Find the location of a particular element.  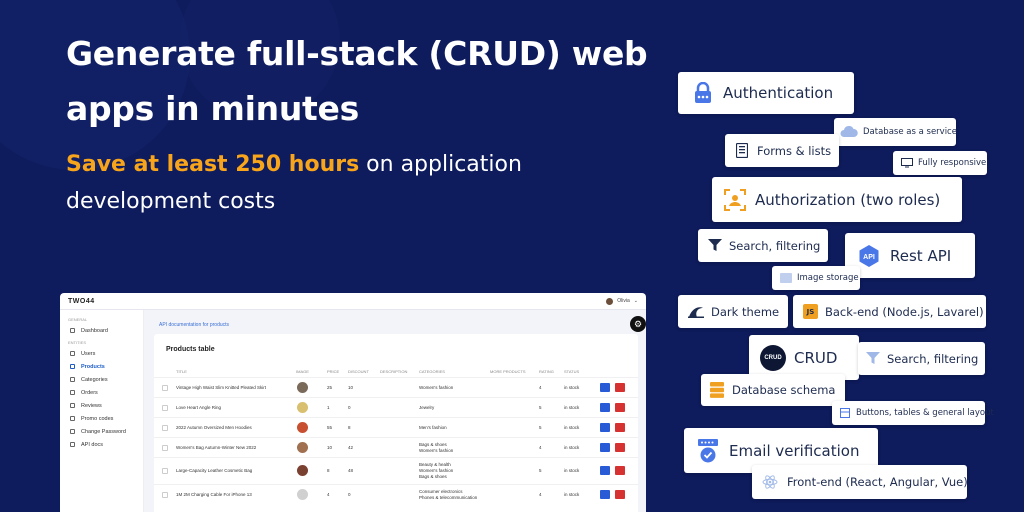

sidebar-heading-entities: ENTITIES is located at coordinates (77, 342).